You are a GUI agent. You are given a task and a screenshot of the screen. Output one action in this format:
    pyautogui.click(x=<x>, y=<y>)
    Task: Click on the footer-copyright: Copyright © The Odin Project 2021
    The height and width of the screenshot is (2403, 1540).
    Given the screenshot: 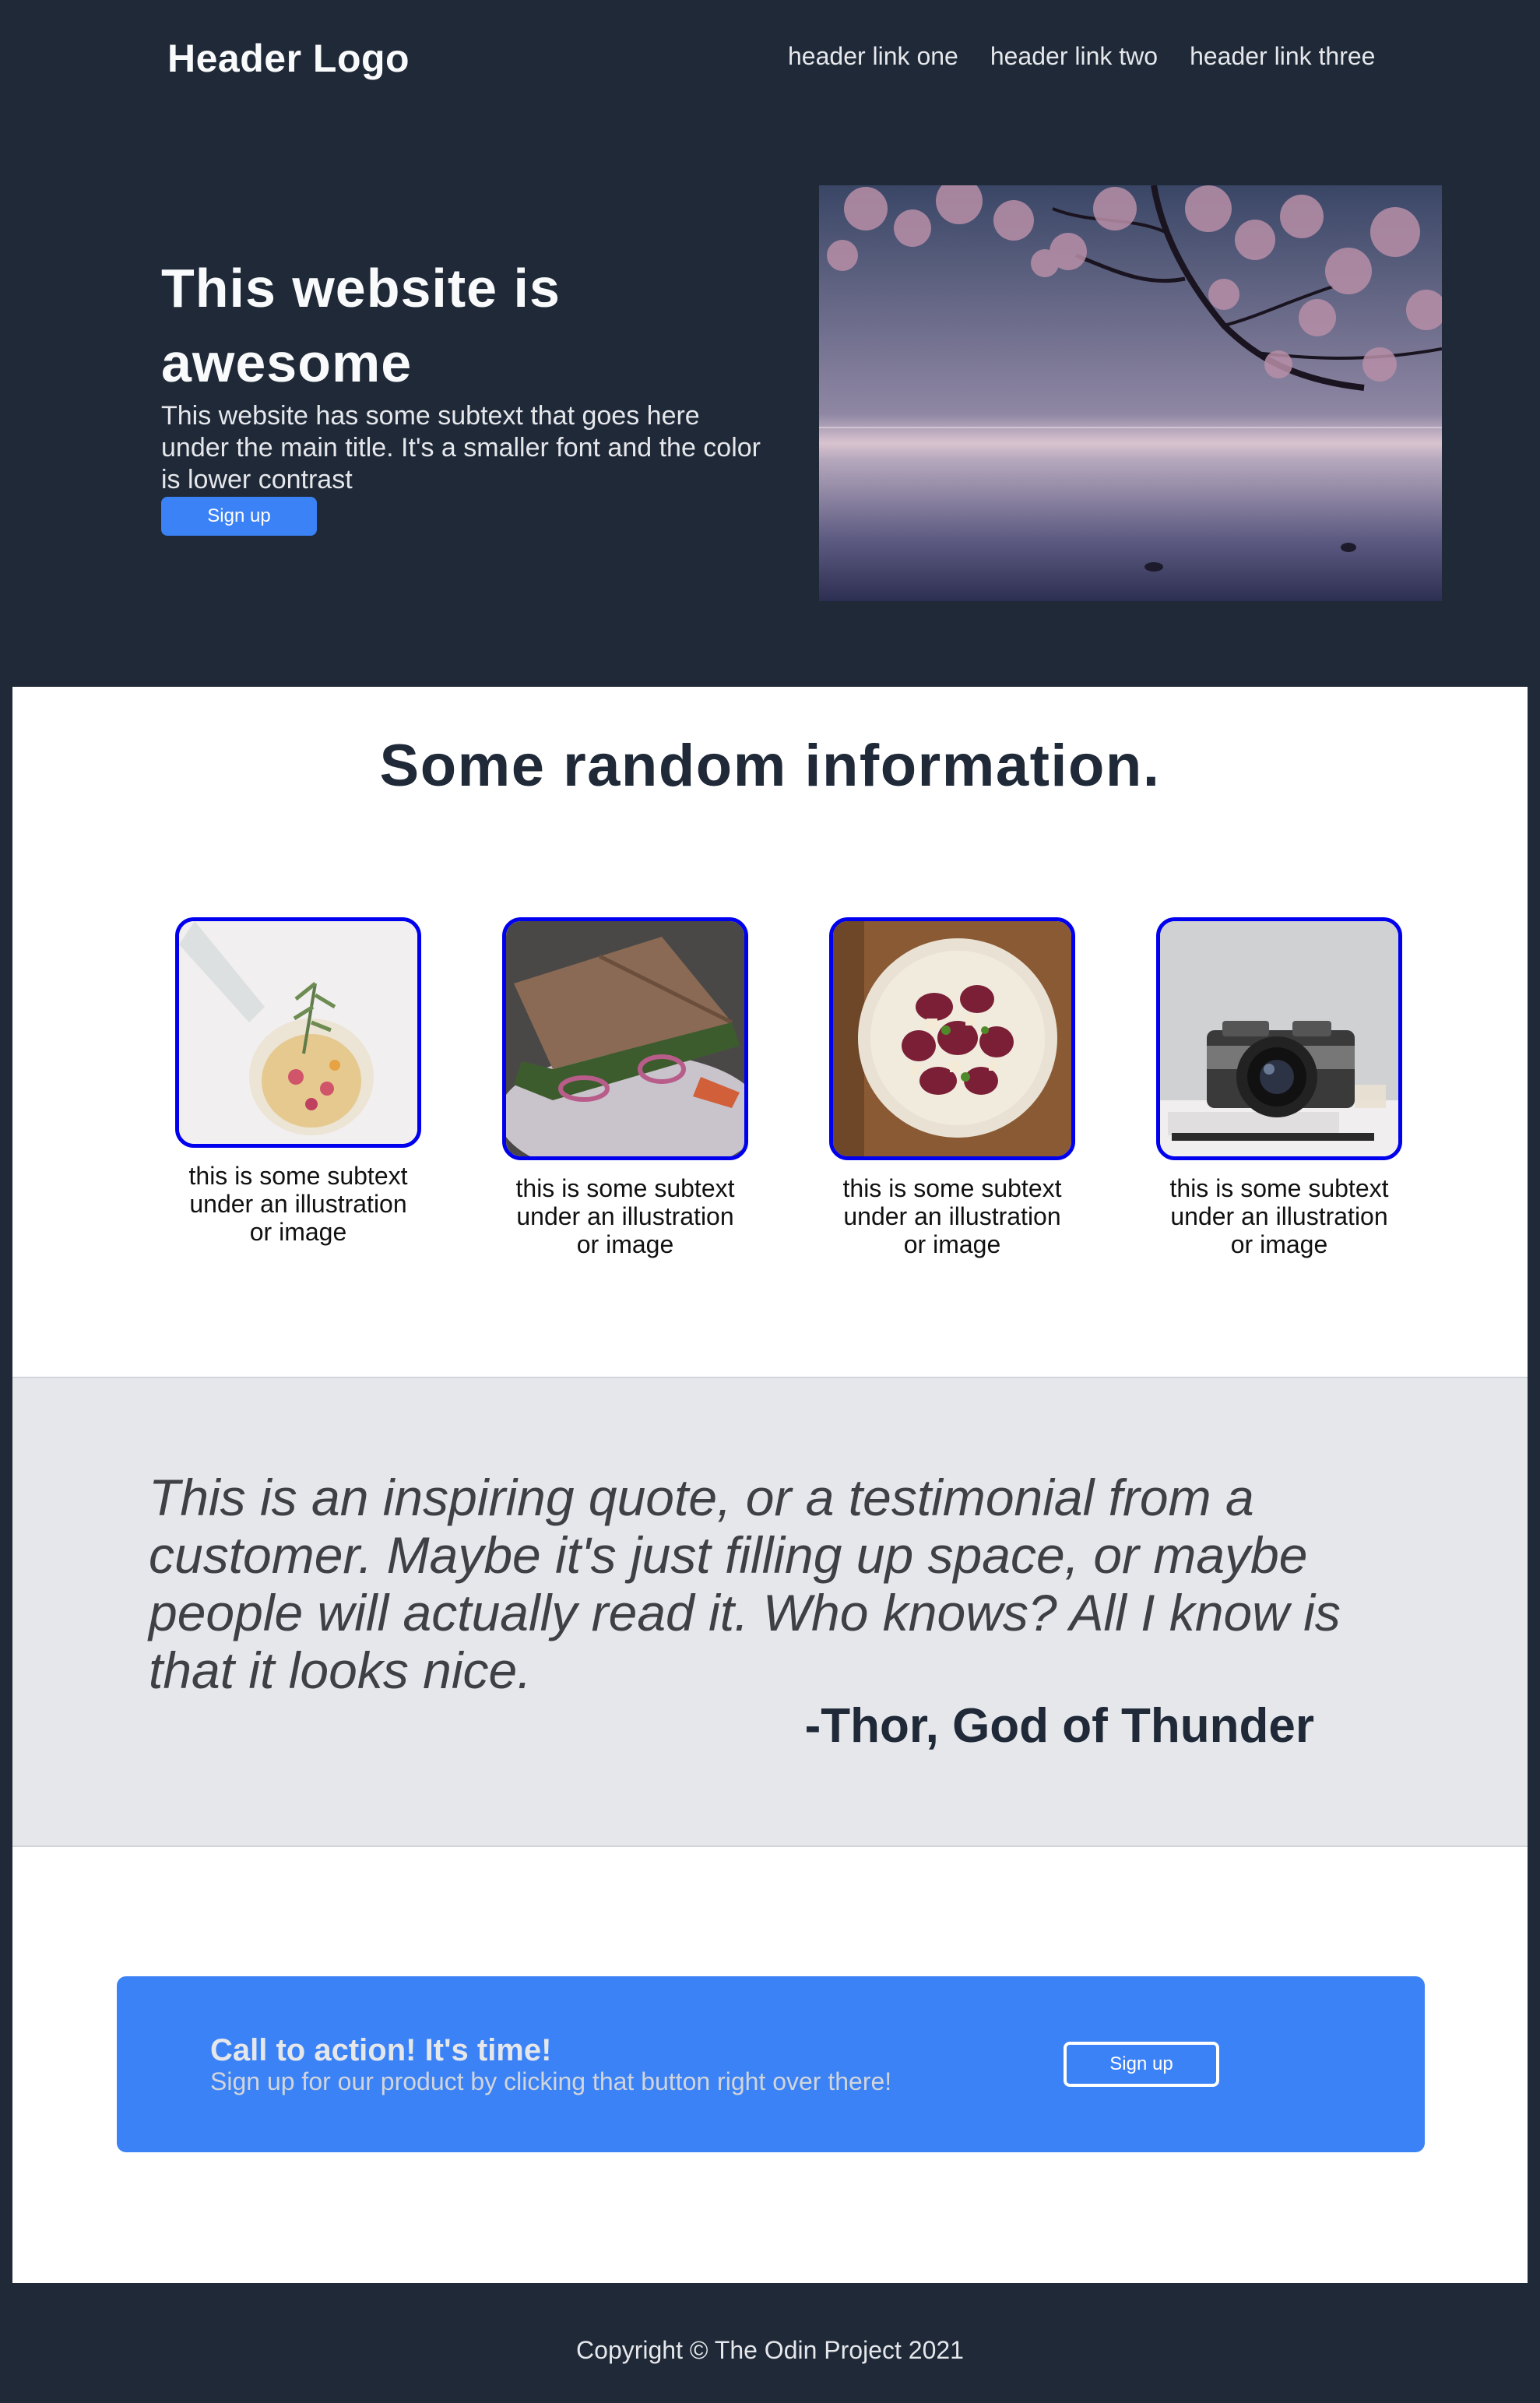 What is the action you would take?
    pyautogui.click(x=770, y=2350)
    